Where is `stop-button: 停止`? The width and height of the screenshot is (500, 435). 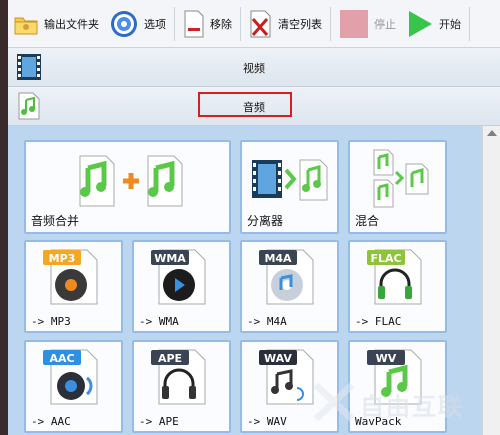
stop-button: 停止 is located at coordinates (367, 24).